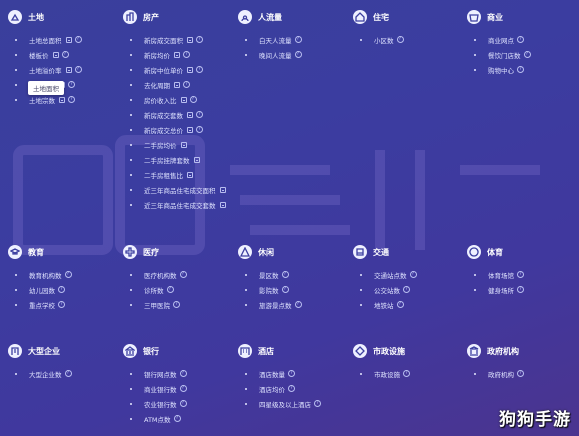  I want to click on indicator-item: 影院数?, so click(273, 289).